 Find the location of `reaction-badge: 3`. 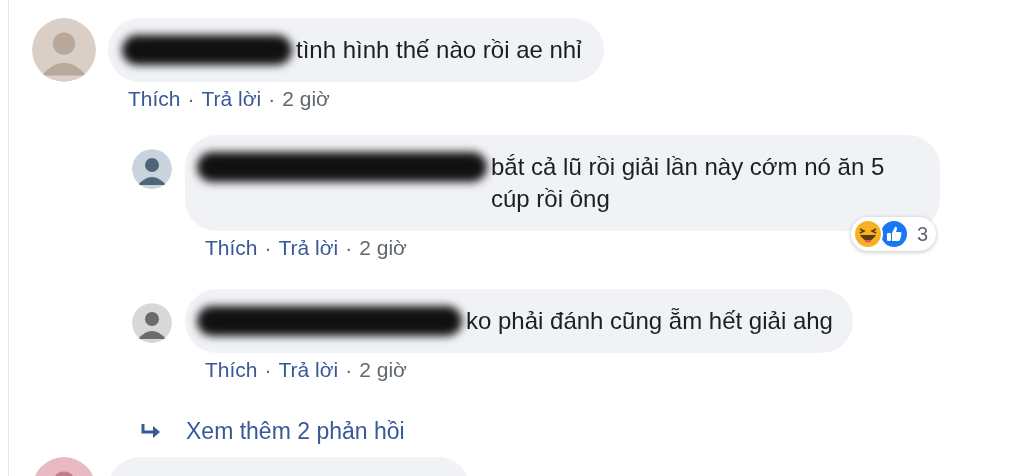

reaction-badge: 3 is located at coordinates (893, 234).